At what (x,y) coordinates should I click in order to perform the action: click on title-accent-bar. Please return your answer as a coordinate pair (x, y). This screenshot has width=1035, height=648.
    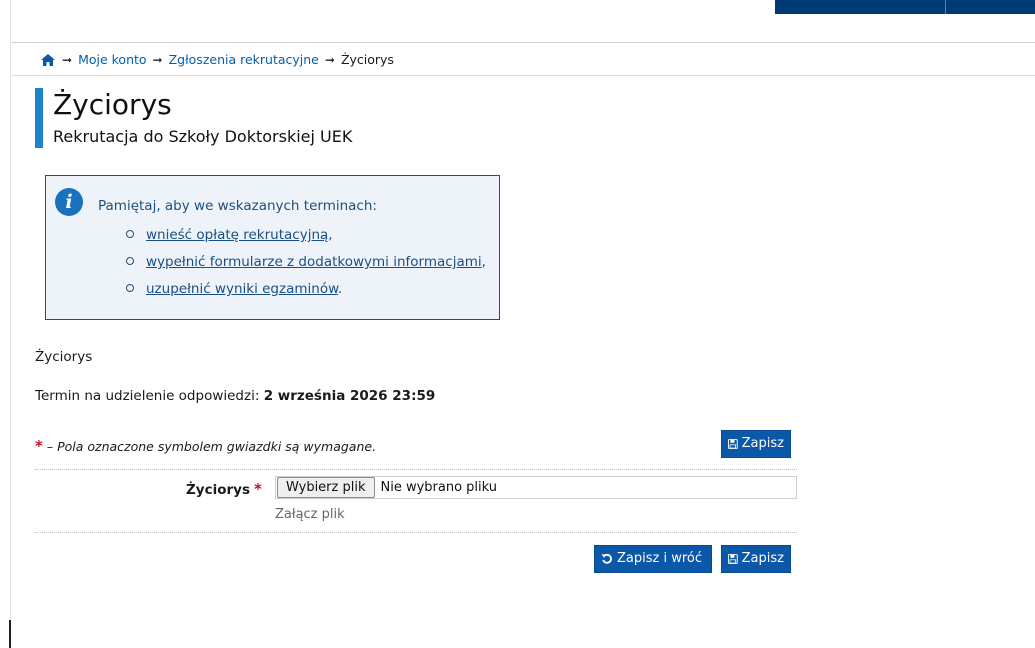
    Looking at the image, I should click on (39, 118).